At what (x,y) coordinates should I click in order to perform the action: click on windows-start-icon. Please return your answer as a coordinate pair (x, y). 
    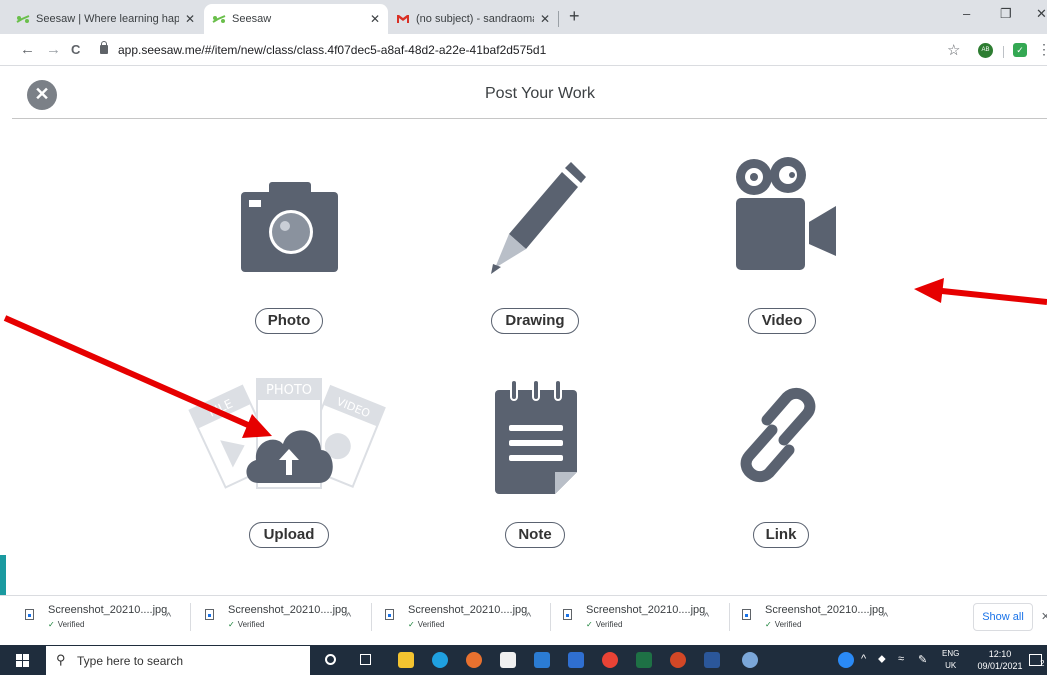
    Looking at the image, I should click on (22, 660).